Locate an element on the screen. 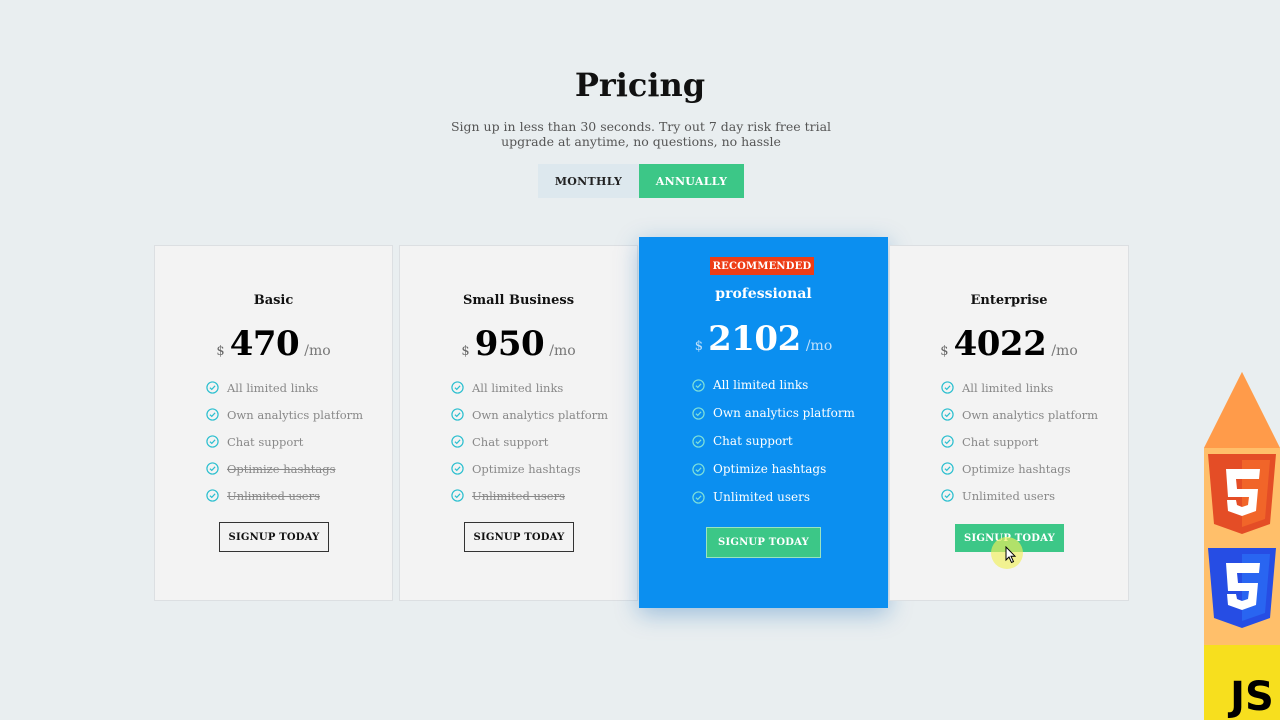  plan-name: Enterprise is located at coordinates (1009, 300).